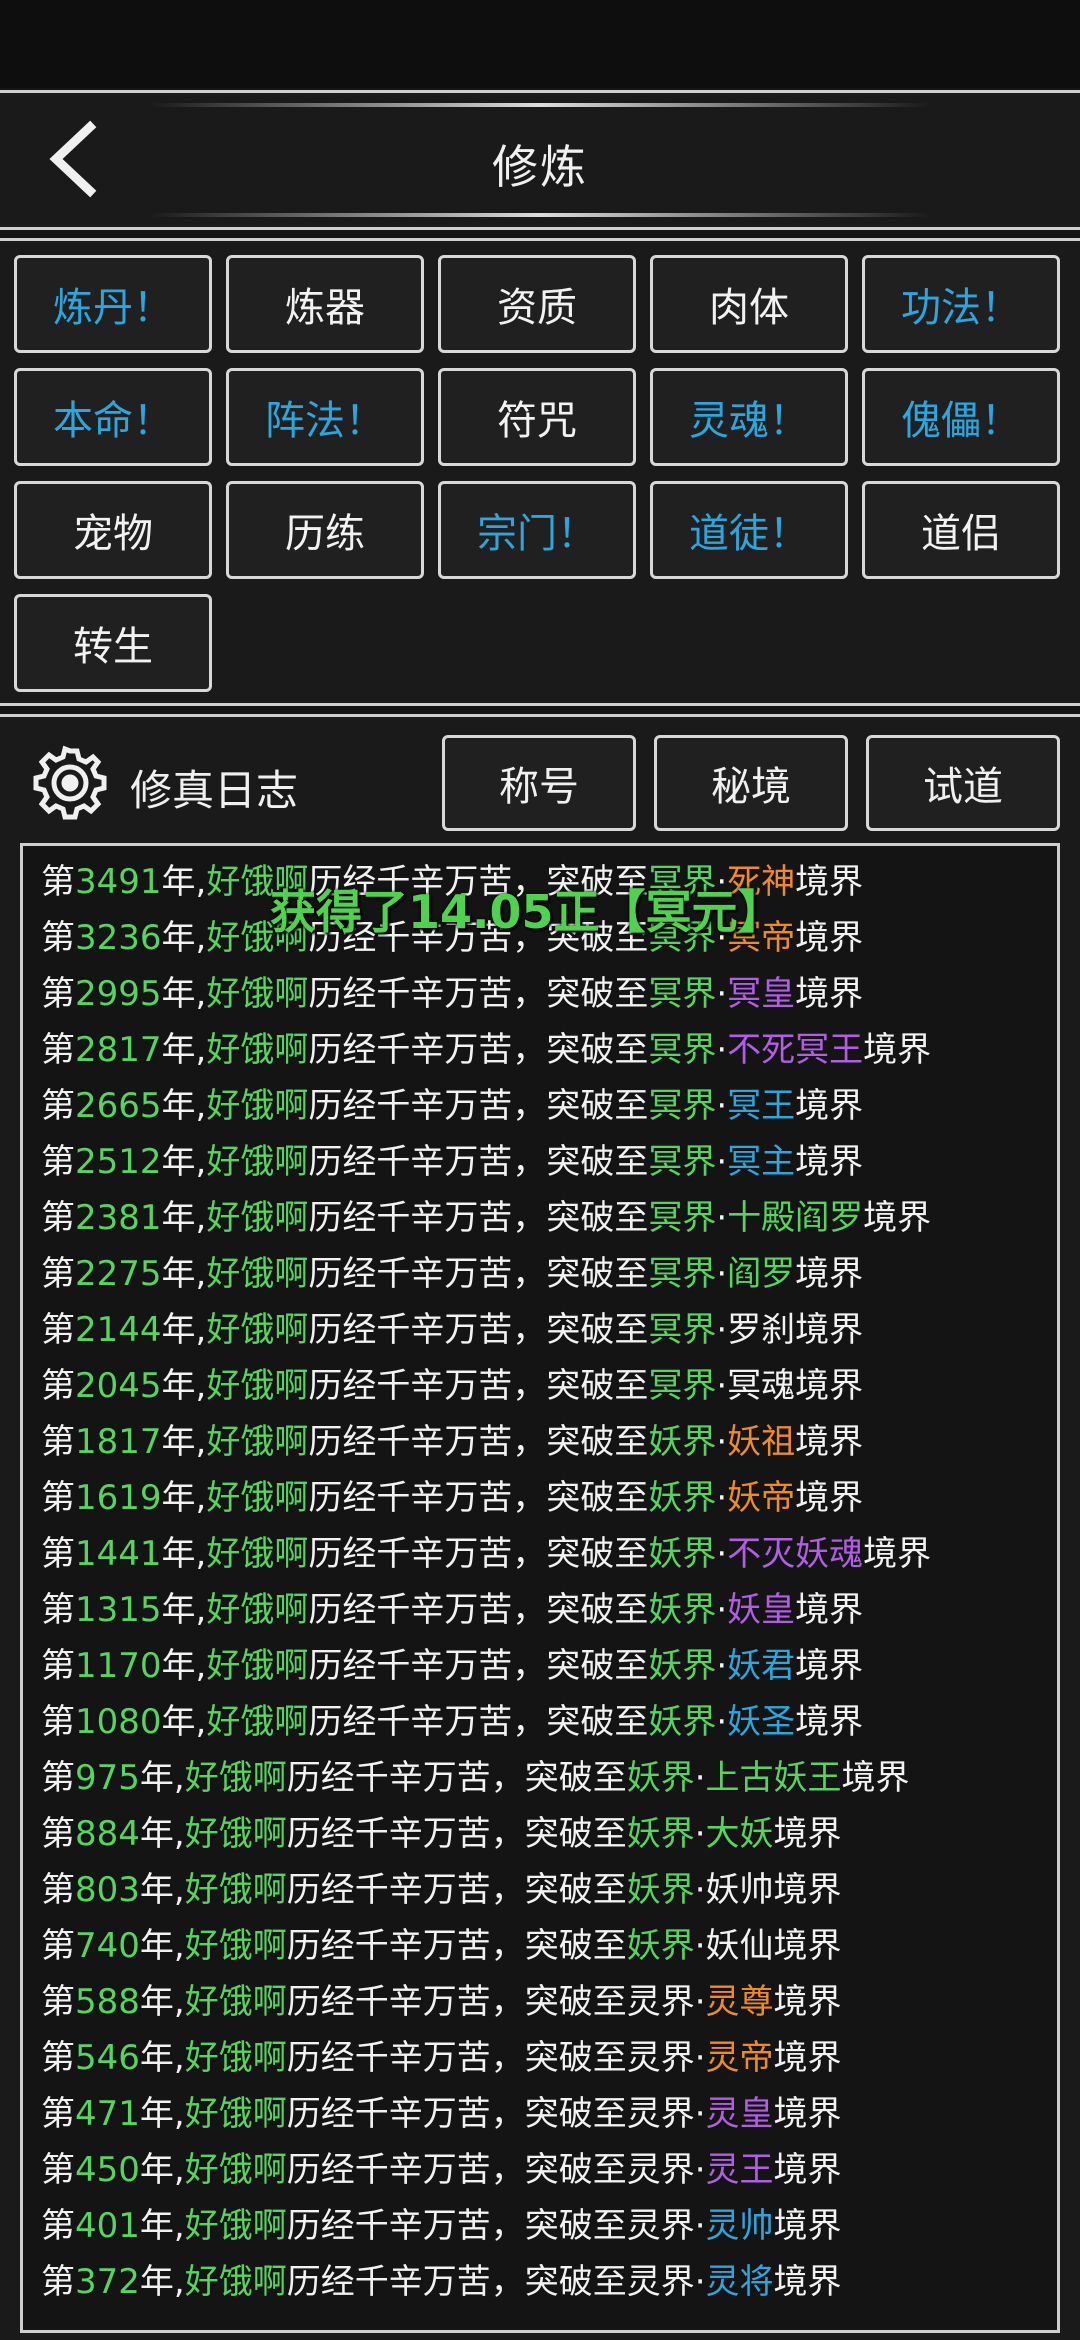 This screenshot has width=1080, height=2340. Describe the element at coordinates (739, 2170) in the screenshot. I see `log-entry-rank: 灵王` at that location.